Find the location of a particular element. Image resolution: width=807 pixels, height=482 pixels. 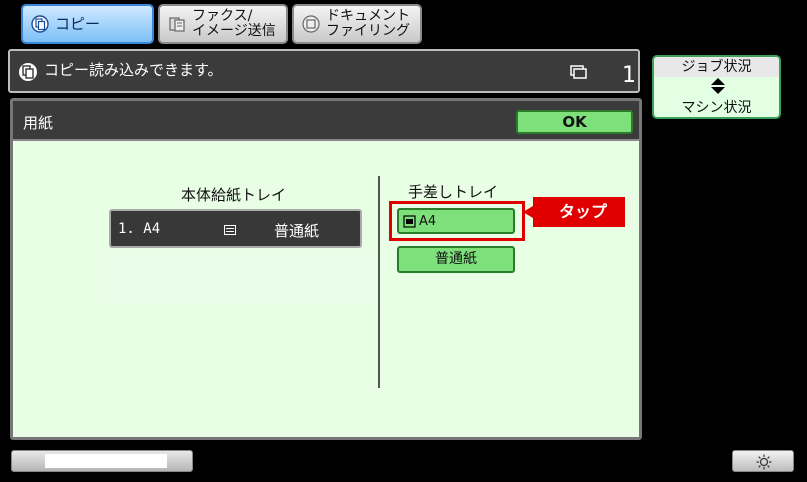

fax-icon is located at coordinates (177, 24).